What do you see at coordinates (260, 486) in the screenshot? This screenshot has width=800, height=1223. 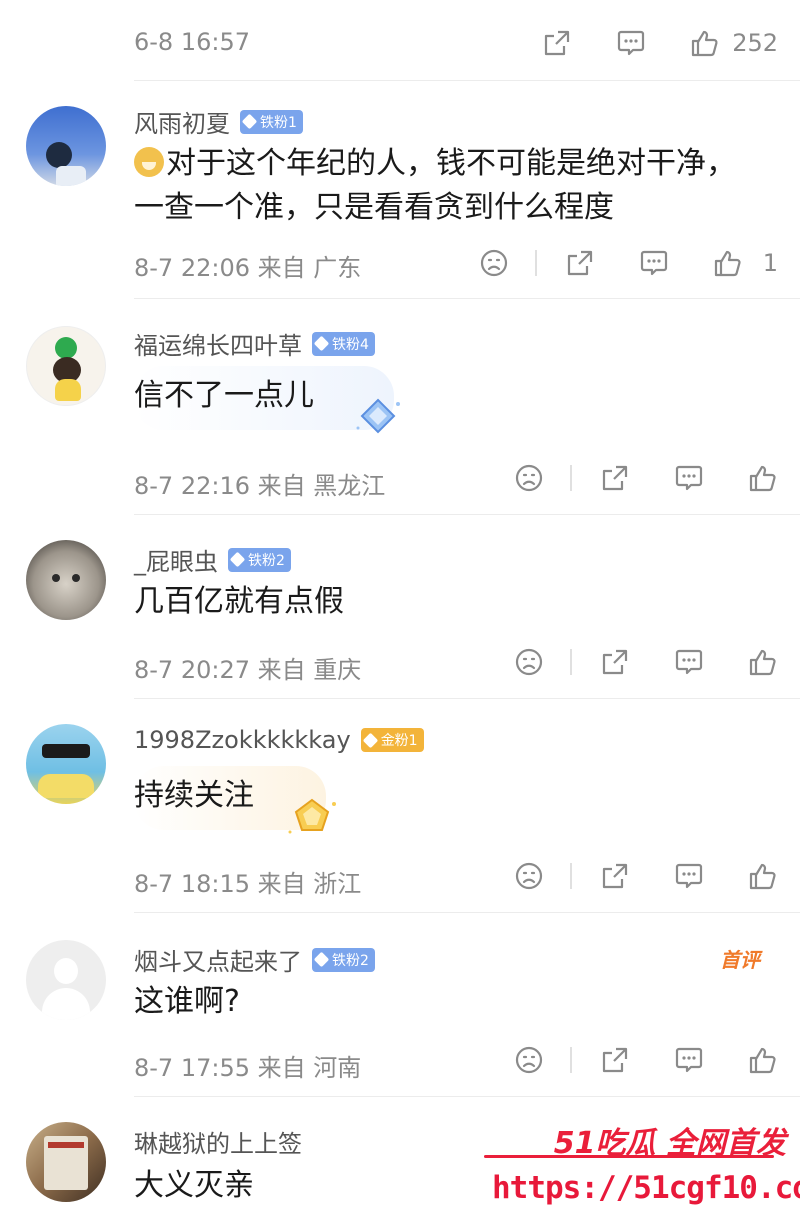 I see `comment-meta: 8-7 22:16 来自 黑龙江` at bounding box center [260, 486].